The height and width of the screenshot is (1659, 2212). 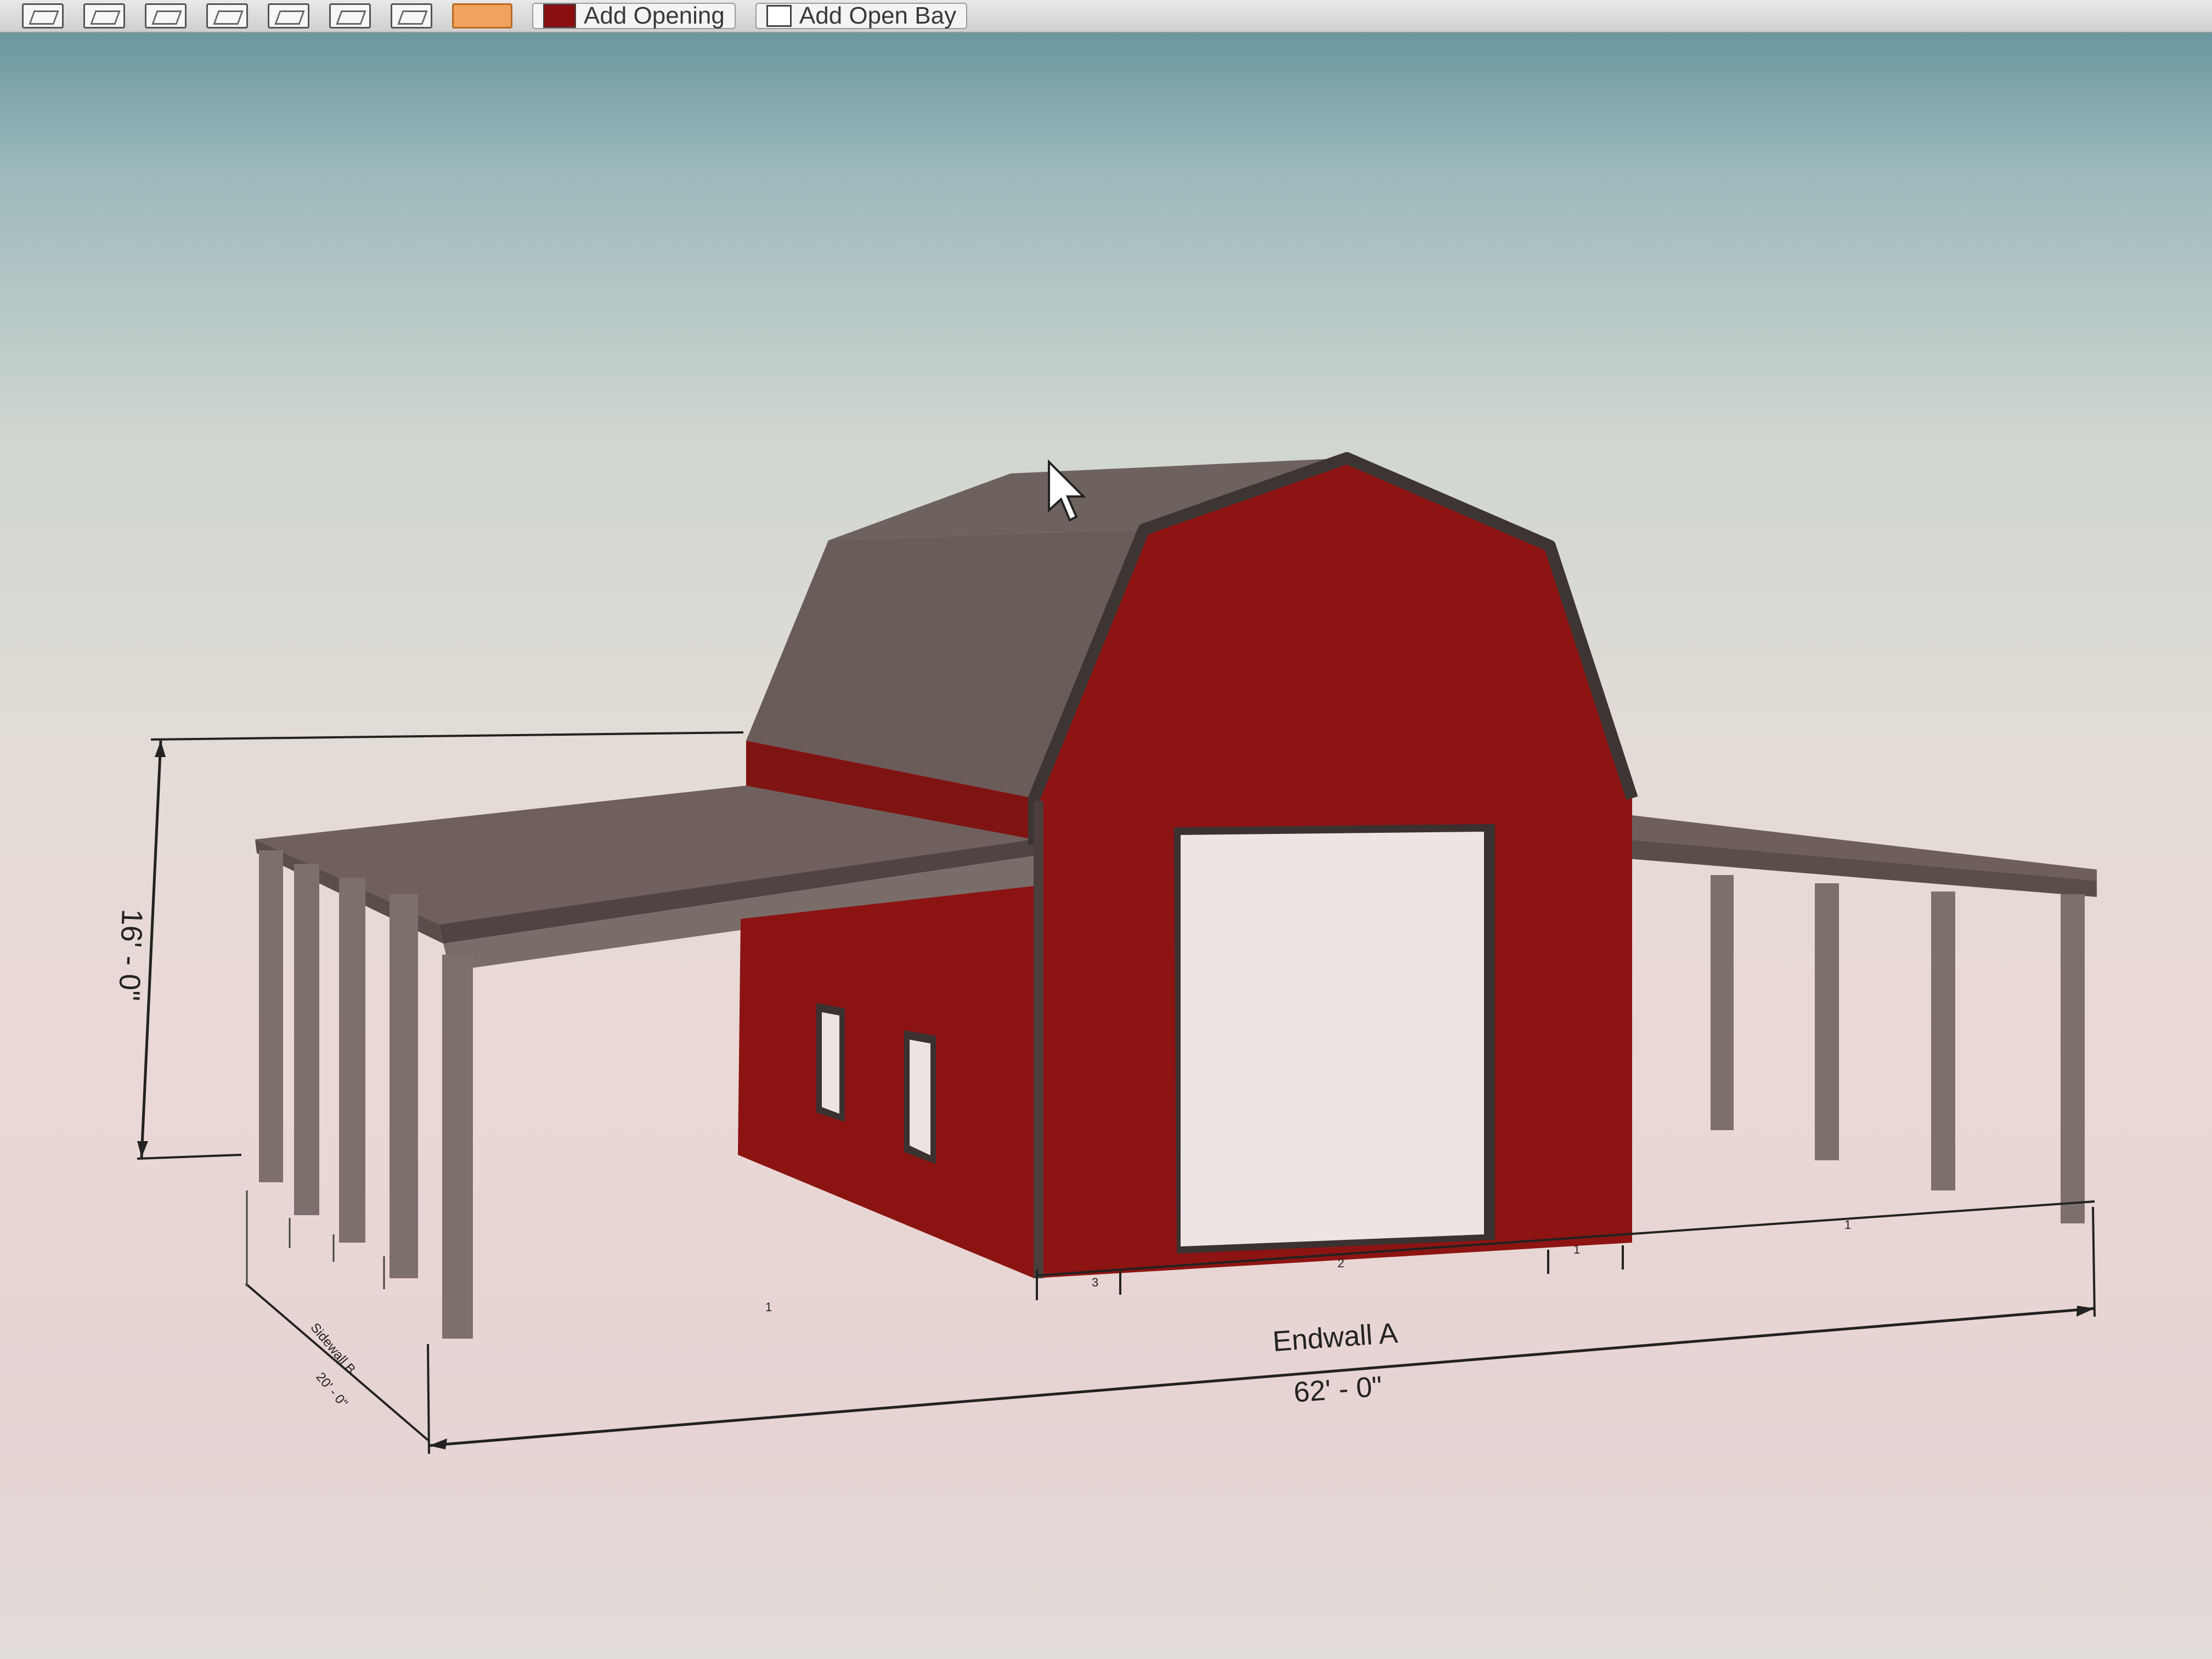 I want to click on view-side-icon, so click(x=166, y=16).